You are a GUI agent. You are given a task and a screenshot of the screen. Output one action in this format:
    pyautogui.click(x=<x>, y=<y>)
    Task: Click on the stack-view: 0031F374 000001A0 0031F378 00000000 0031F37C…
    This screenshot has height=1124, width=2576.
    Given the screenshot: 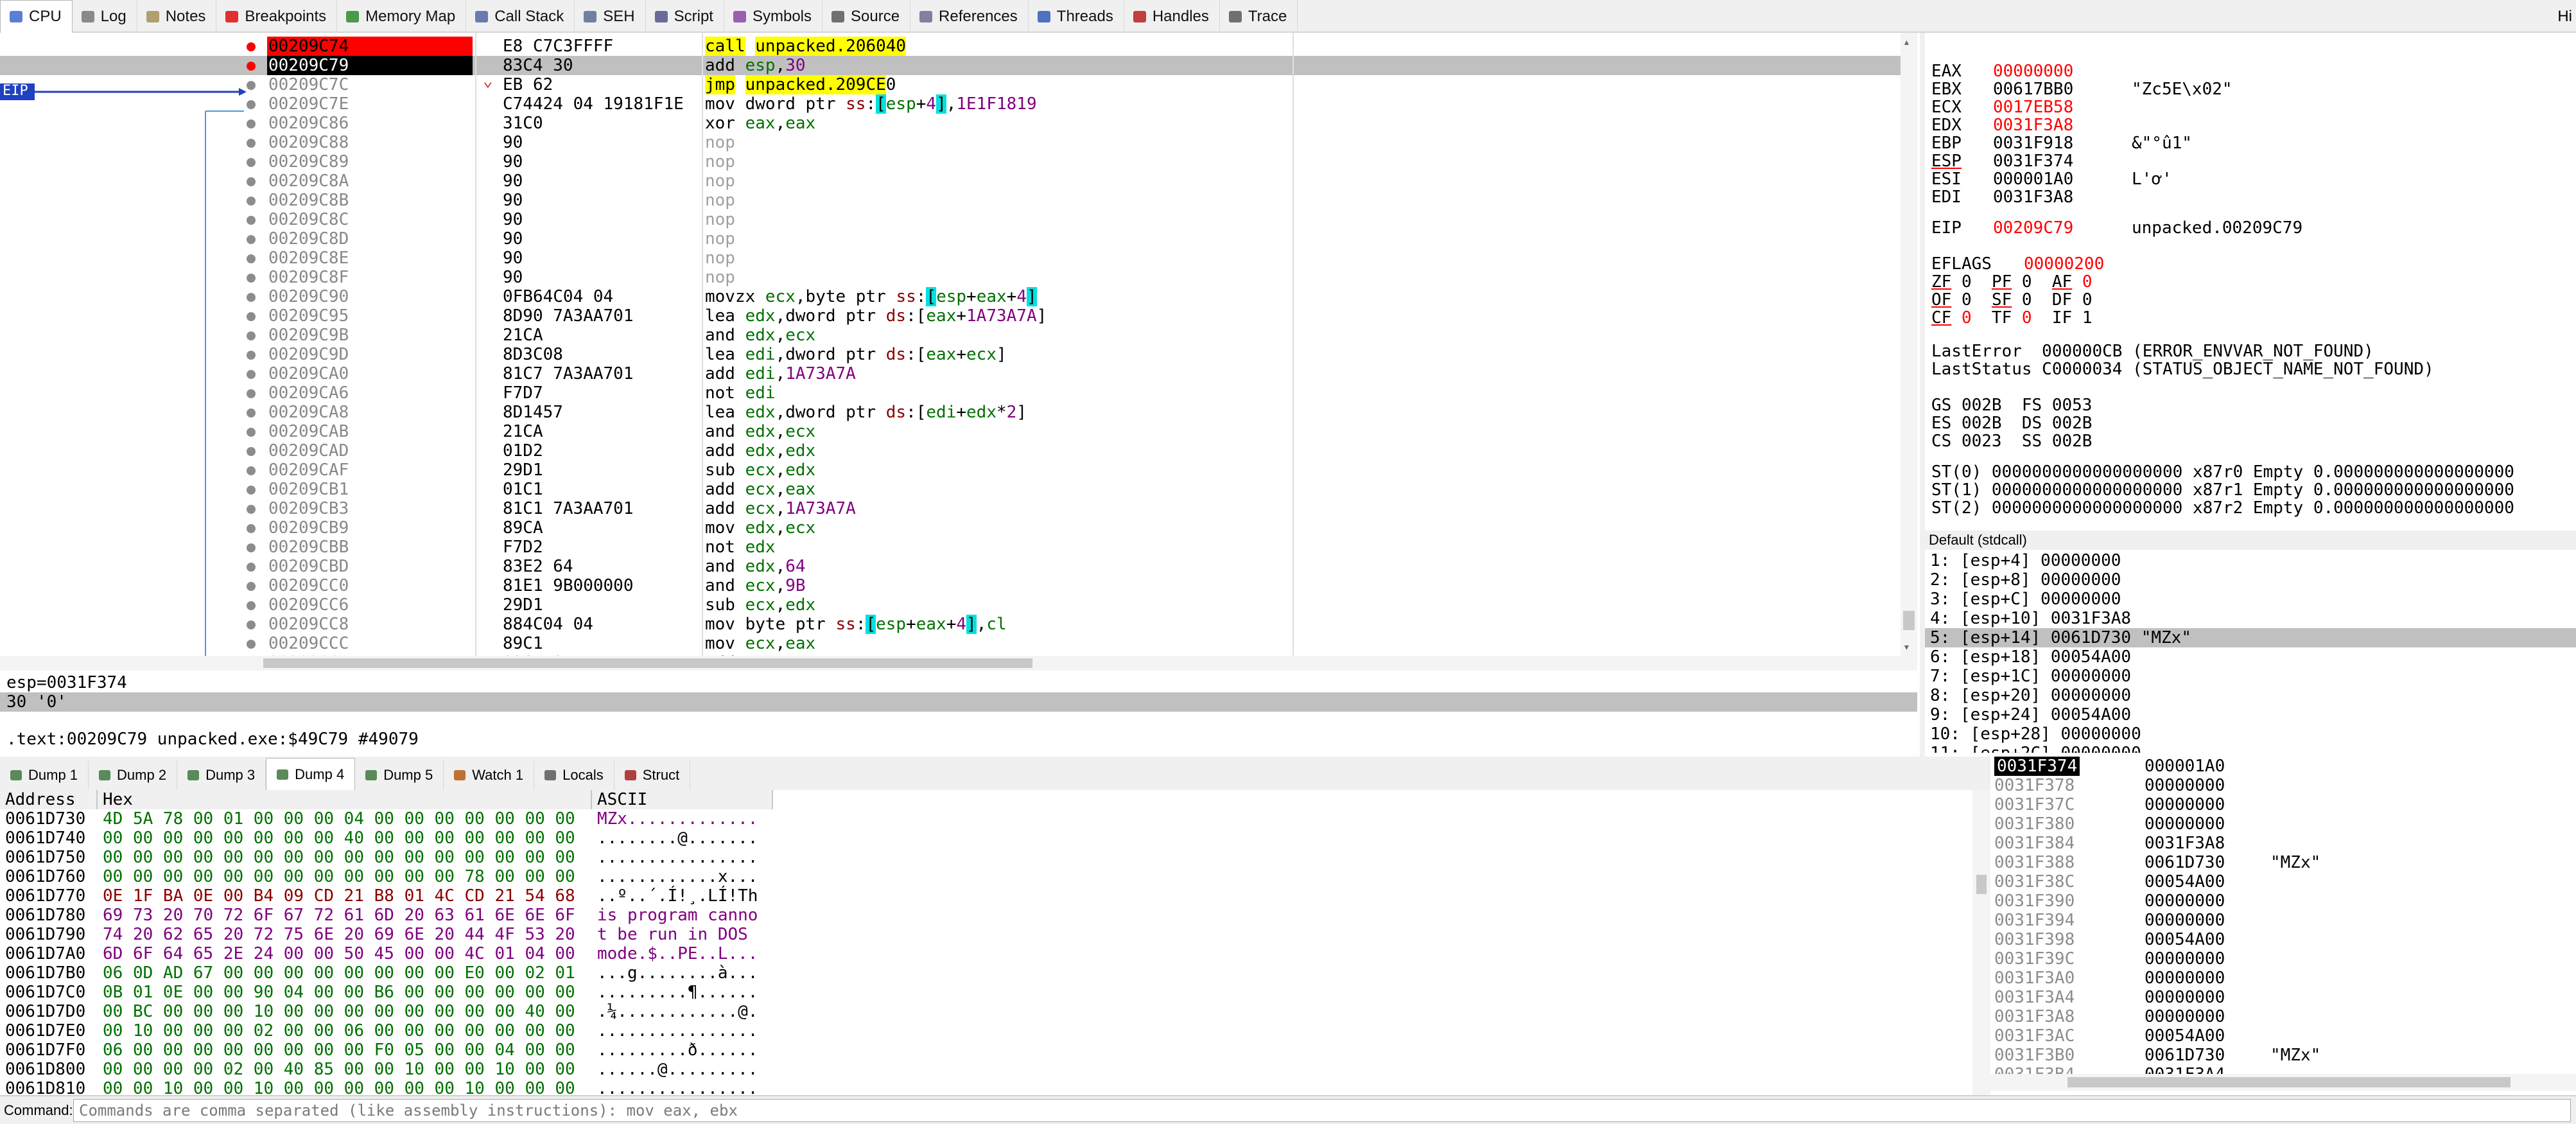 What is the action you would take?
    pyautogui.click(x=2283, y=926)
    